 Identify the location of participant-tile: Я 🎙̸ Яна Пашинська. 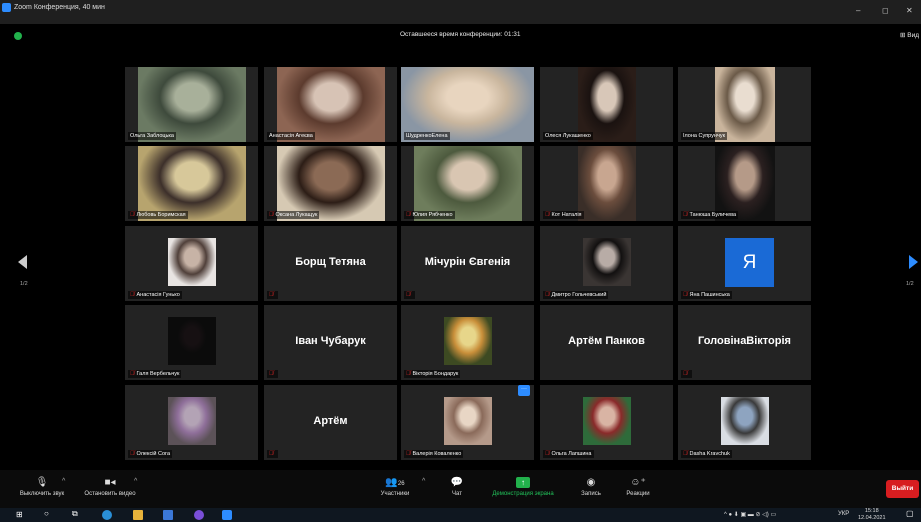
(744, 263).